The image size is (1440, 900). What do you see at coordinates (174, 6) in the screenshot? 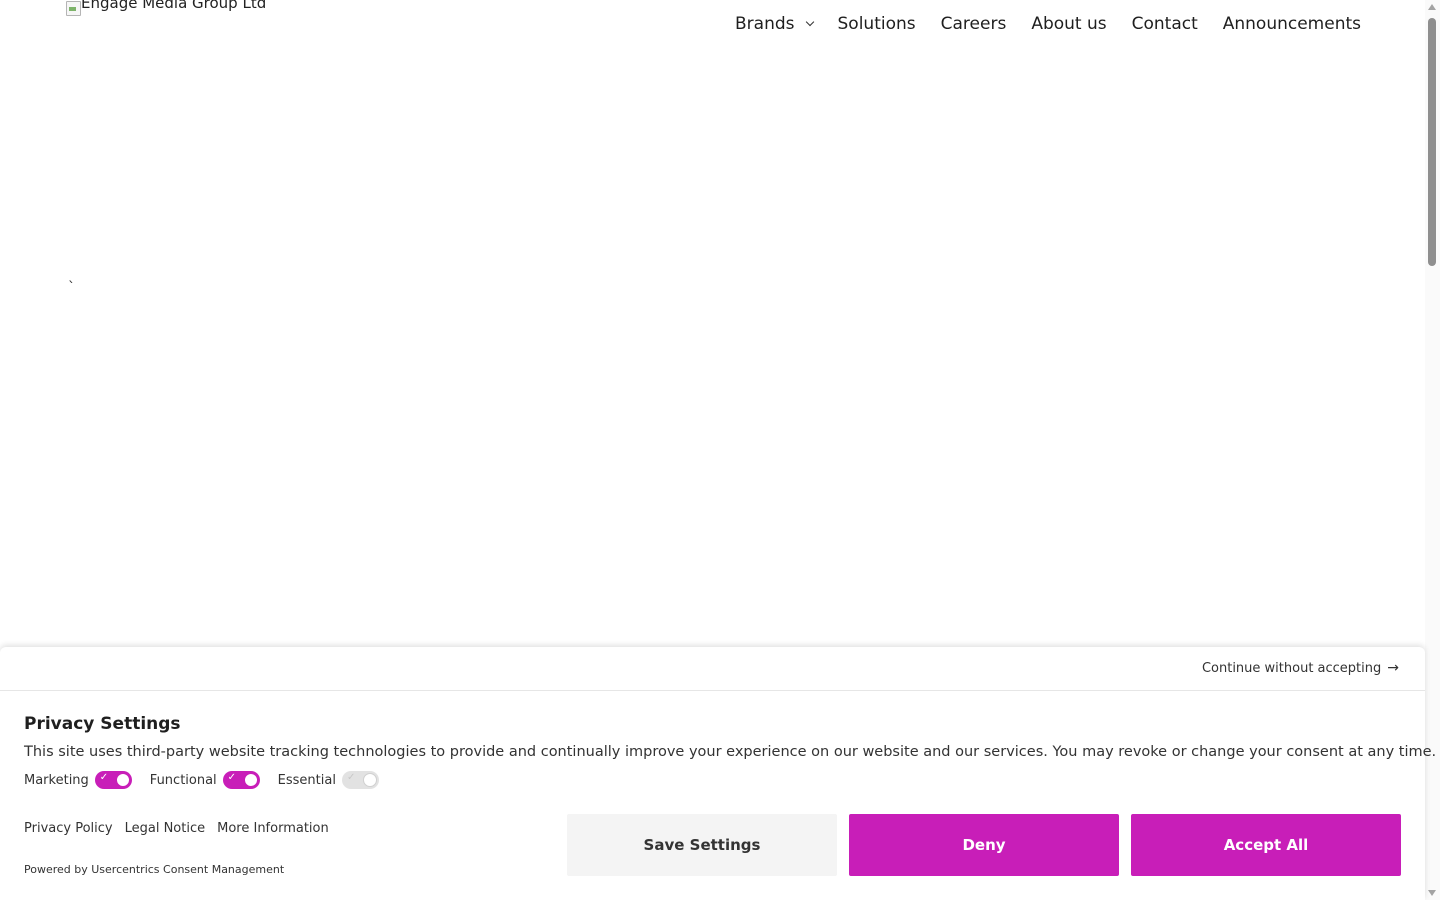
I see `logo-alt-text: Engage Media Group Ltd` at bounding box center [174, 6].